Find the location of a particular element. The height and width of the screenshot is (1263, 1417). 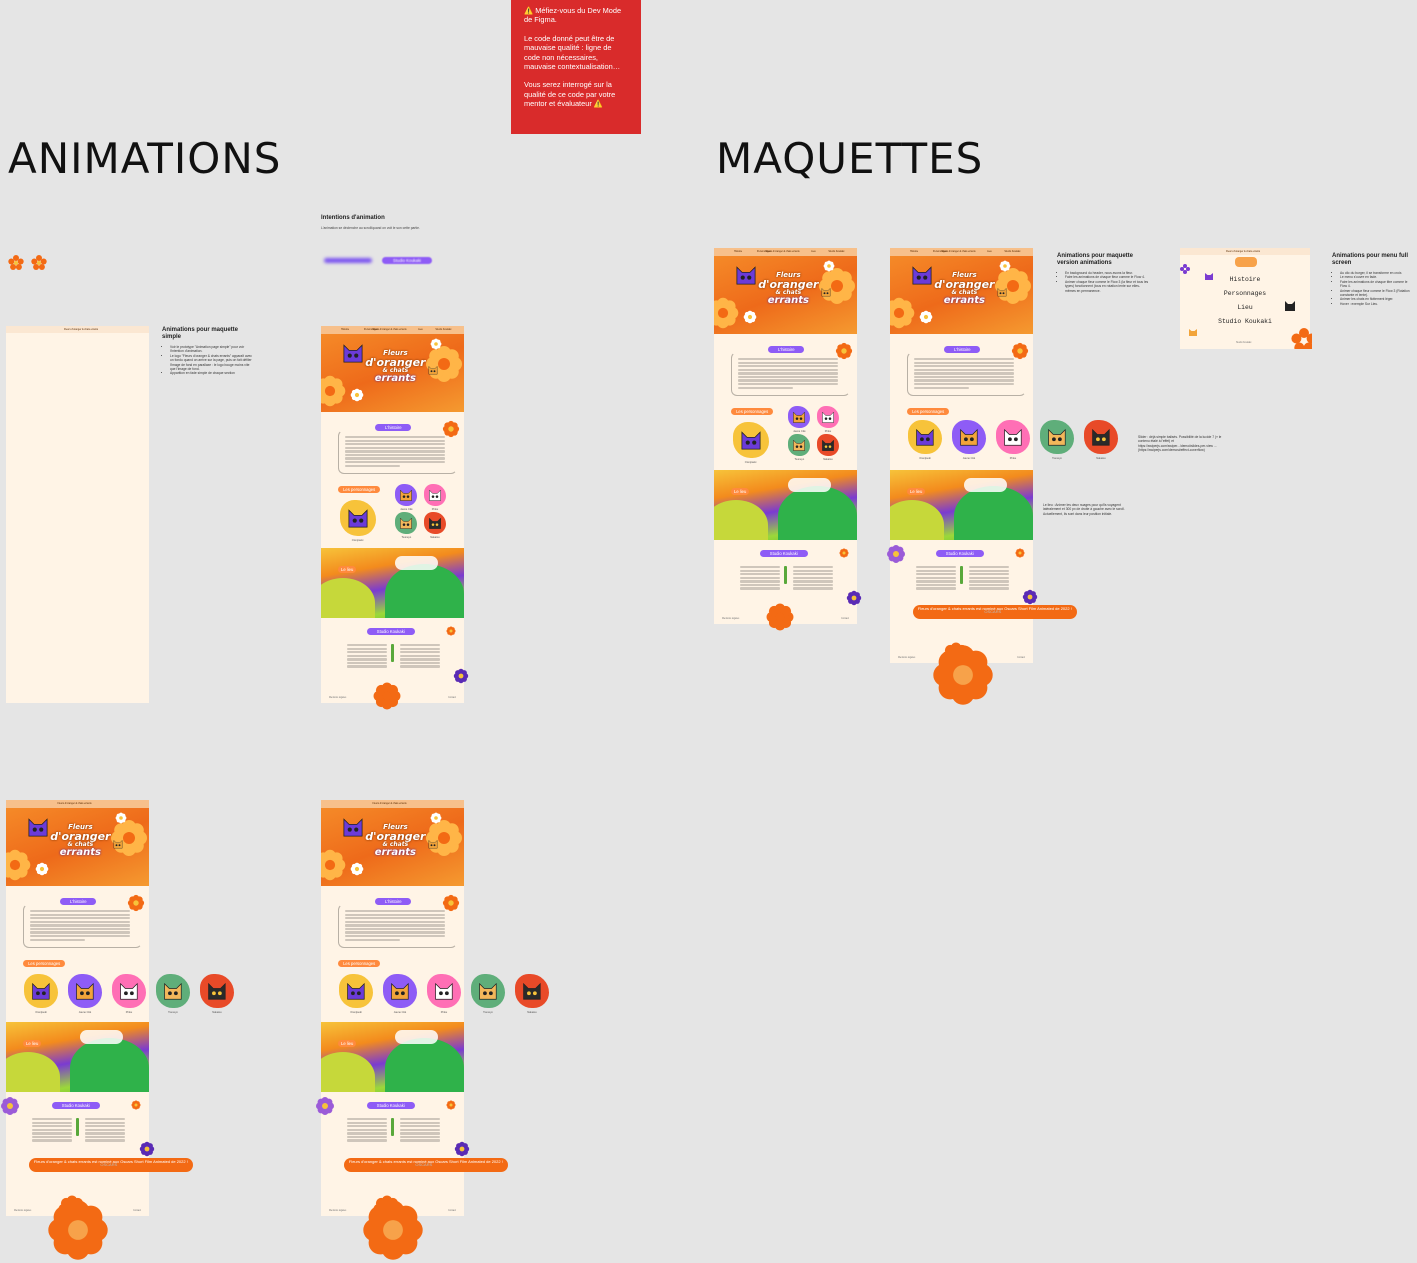

hero-logo-line: errants is located at coordinates (395, 852).